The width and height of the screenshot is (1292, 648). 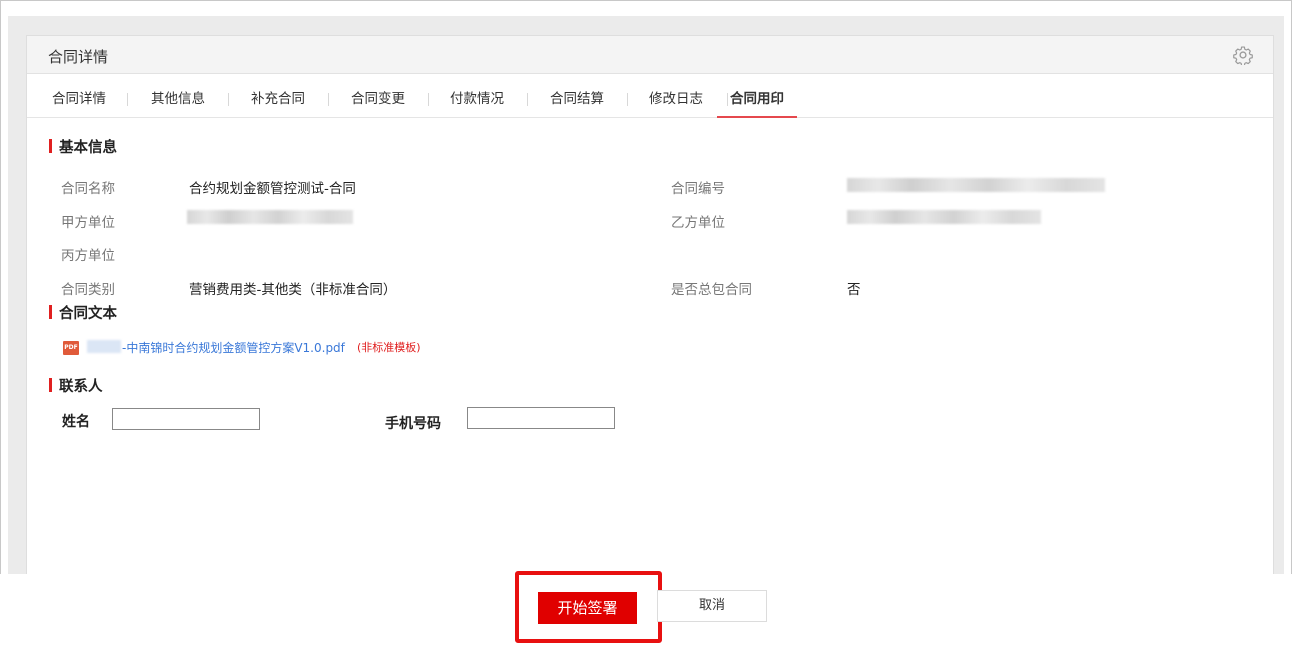 What do you see at coordinates (71, 348) in the screenshot?
I see `pdf-file-icon: PDF` at bounding box center [71, 348].